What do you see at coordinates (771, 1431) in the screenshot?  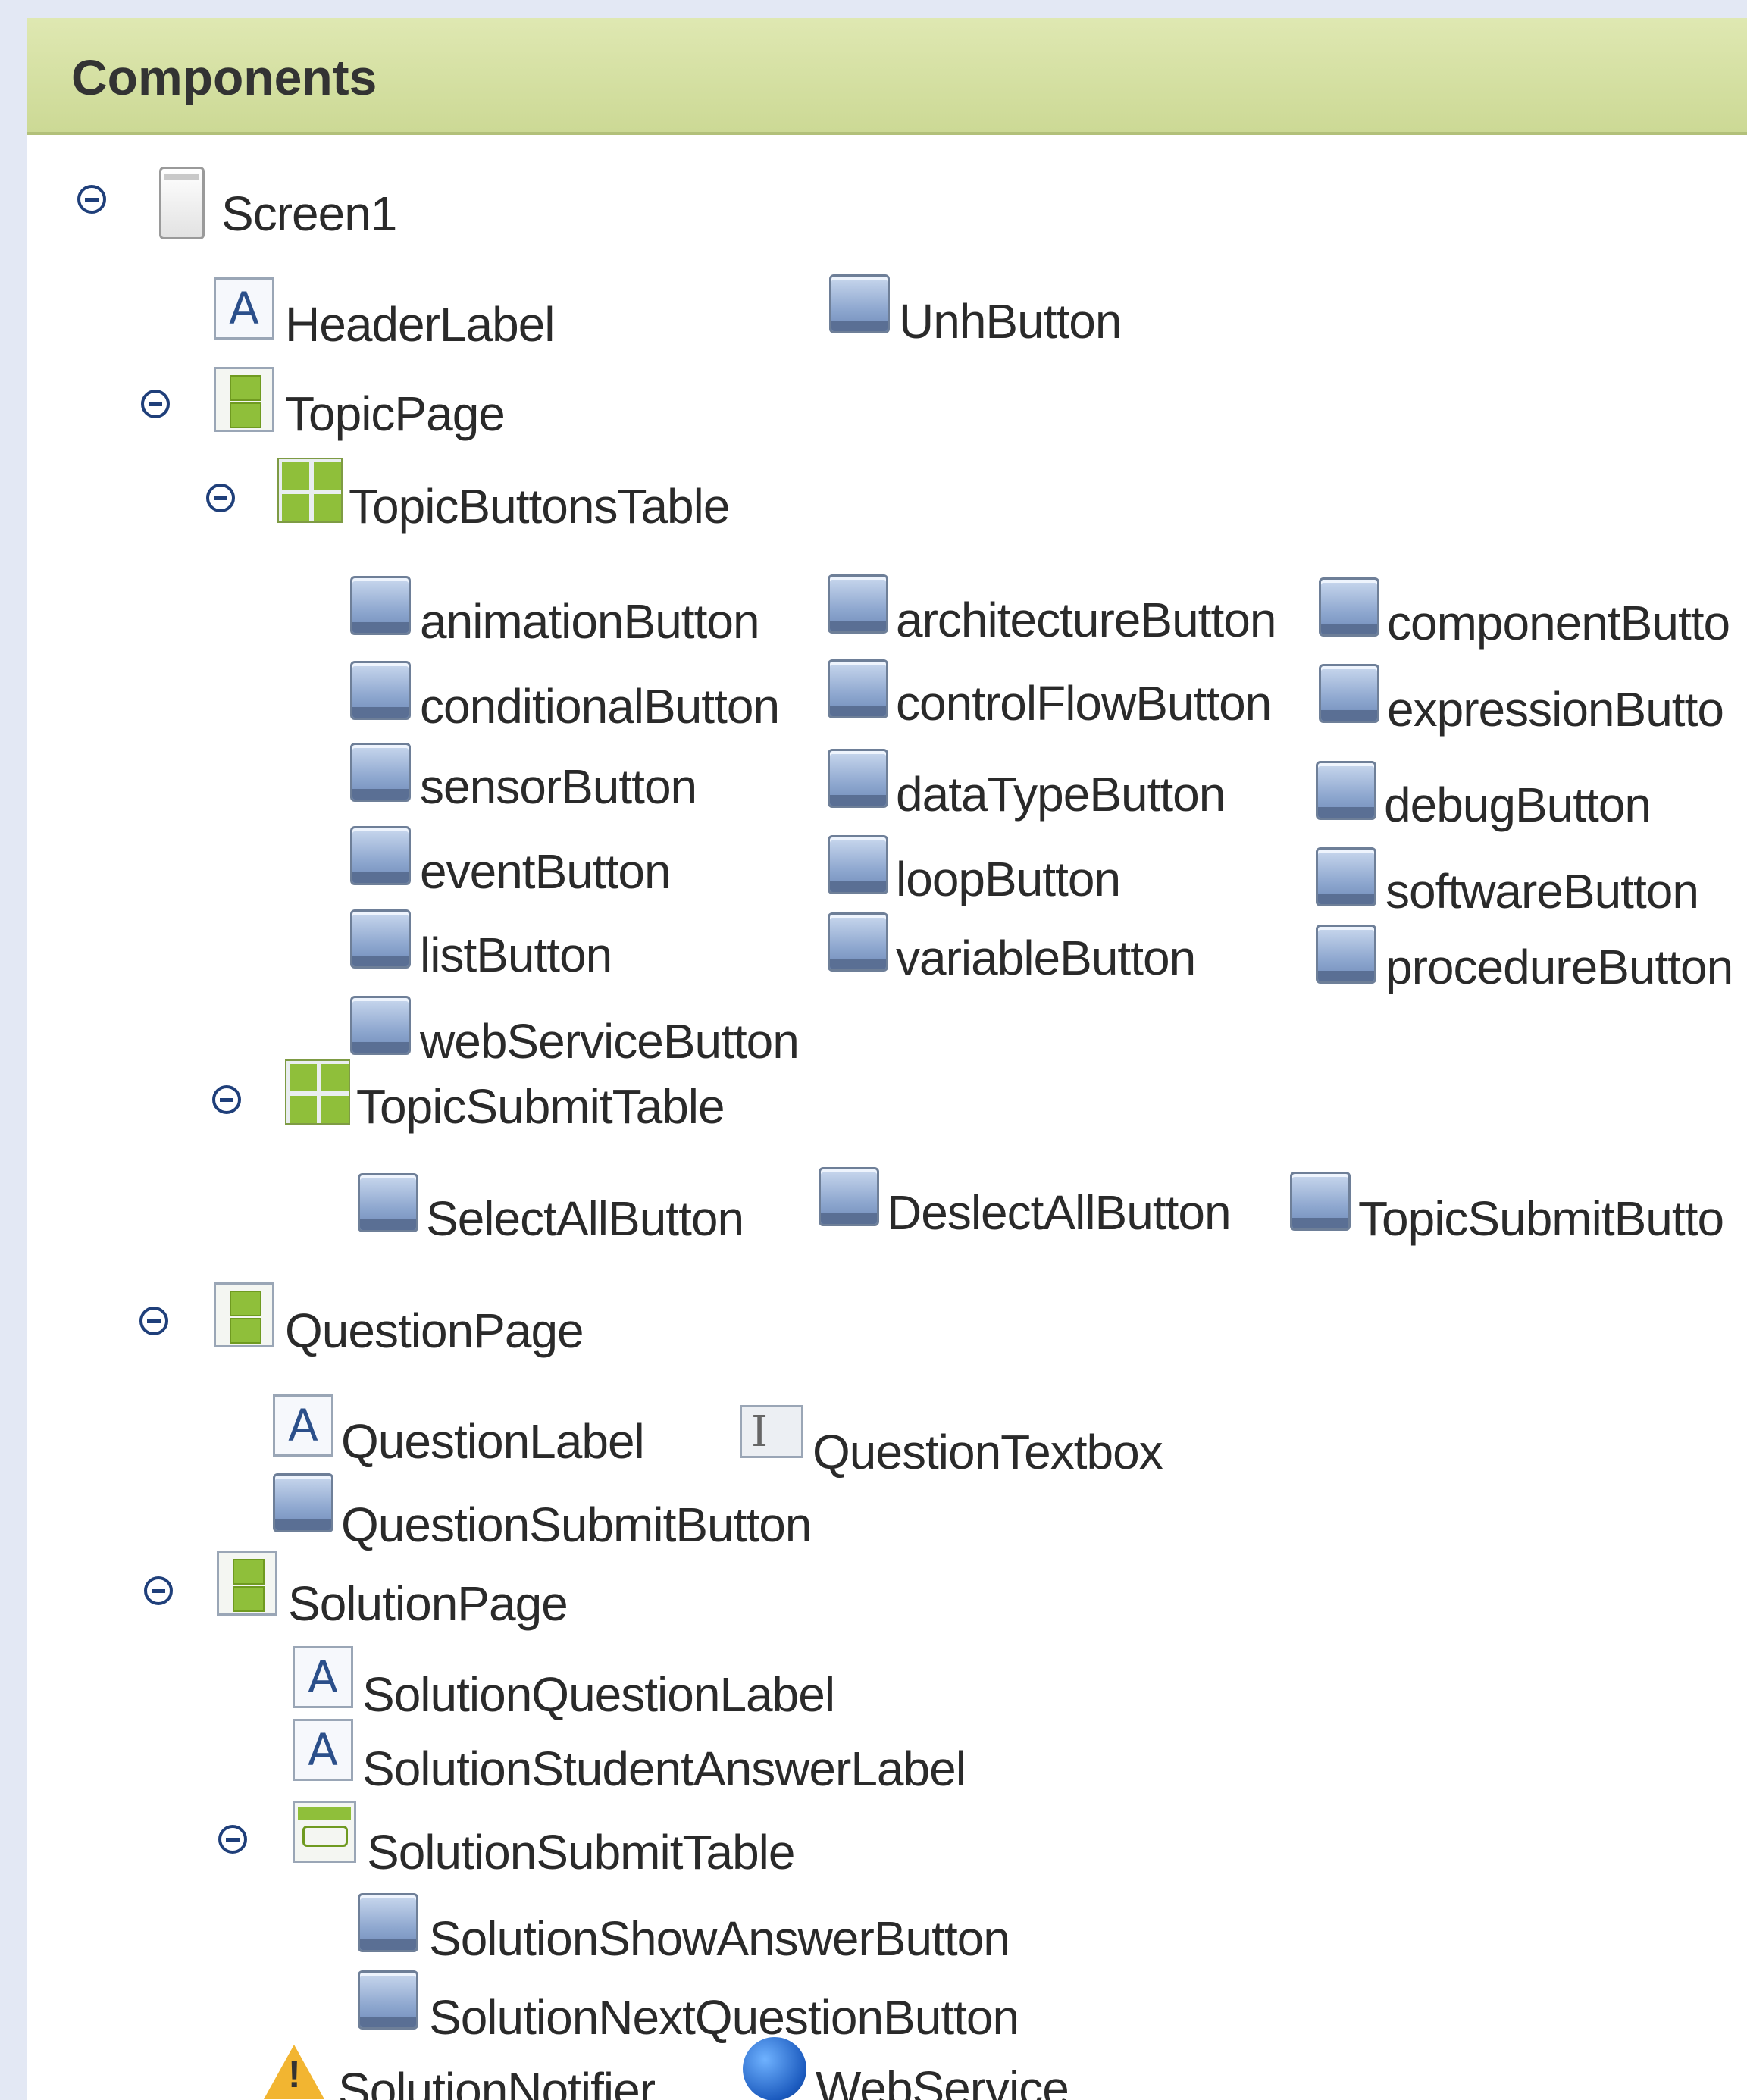 I see `textbox-icon` at bounding box center [771, 1431].